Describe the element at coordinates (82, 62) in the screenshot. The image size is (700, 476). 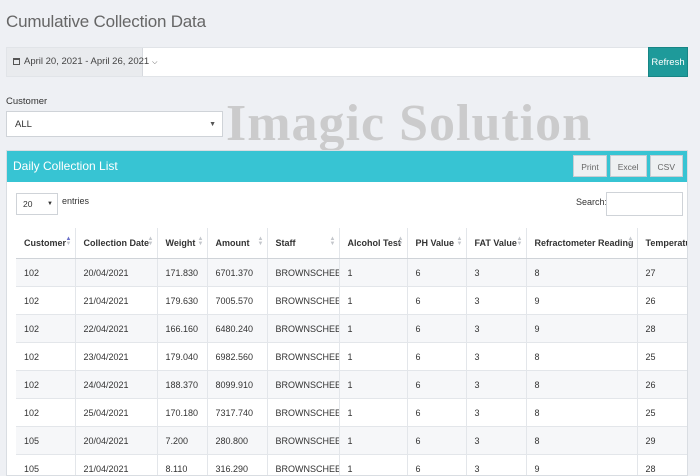
I see `date-range-picker: April 20, 2021 - April 26, 2021 ⌵` at that location.